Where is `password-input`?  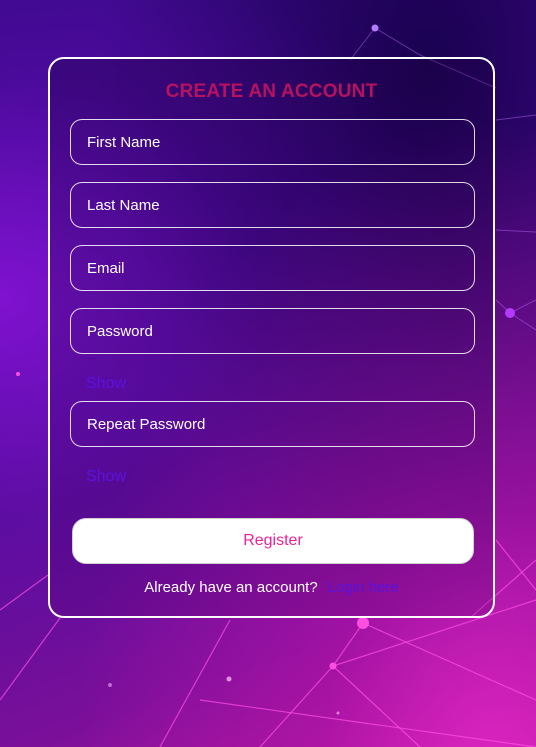 password-input is located at coordinates (272, 331).